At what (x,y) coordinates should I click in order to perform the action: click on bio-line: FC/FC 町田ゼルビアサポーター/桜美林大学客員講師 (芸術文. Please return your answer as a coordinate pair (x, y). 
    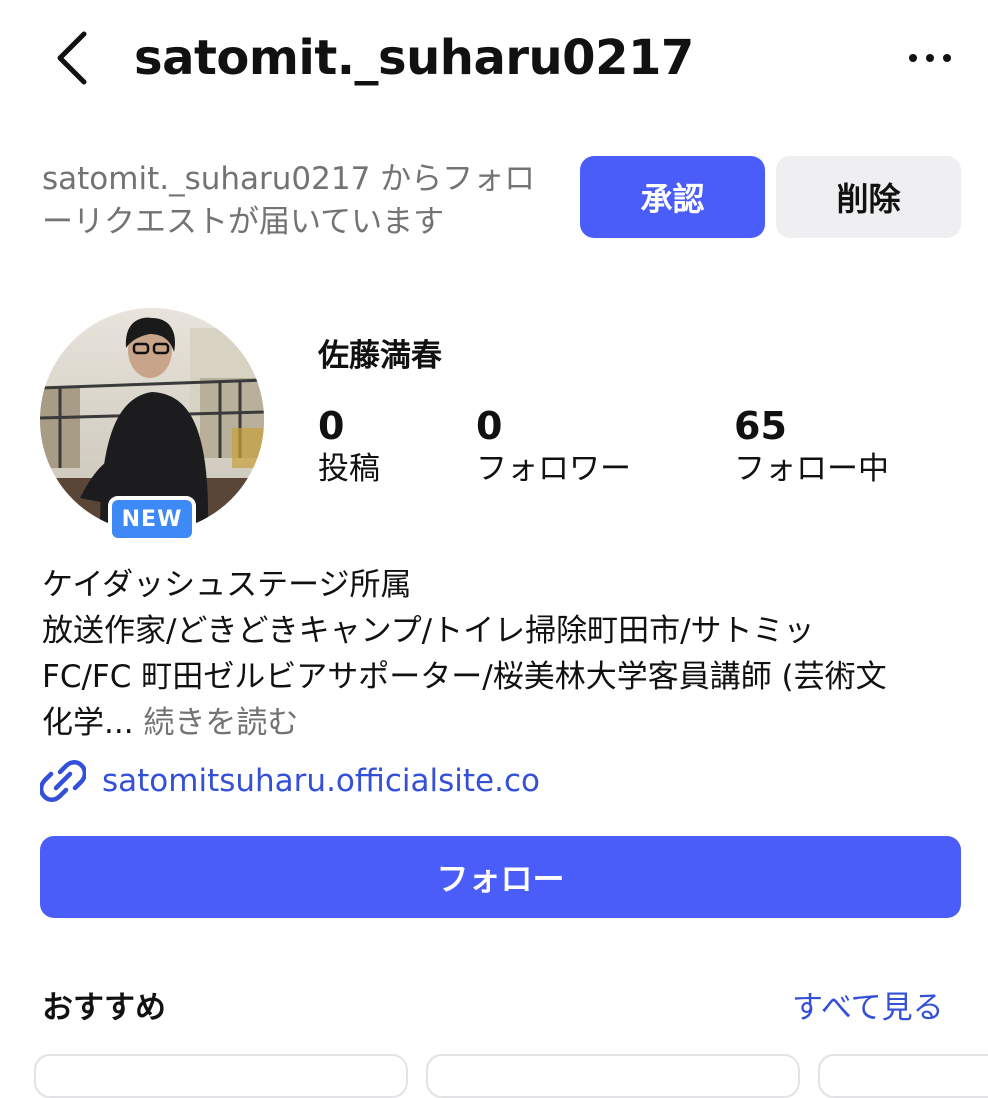
    Looking at the image, I should click on (464, 677).